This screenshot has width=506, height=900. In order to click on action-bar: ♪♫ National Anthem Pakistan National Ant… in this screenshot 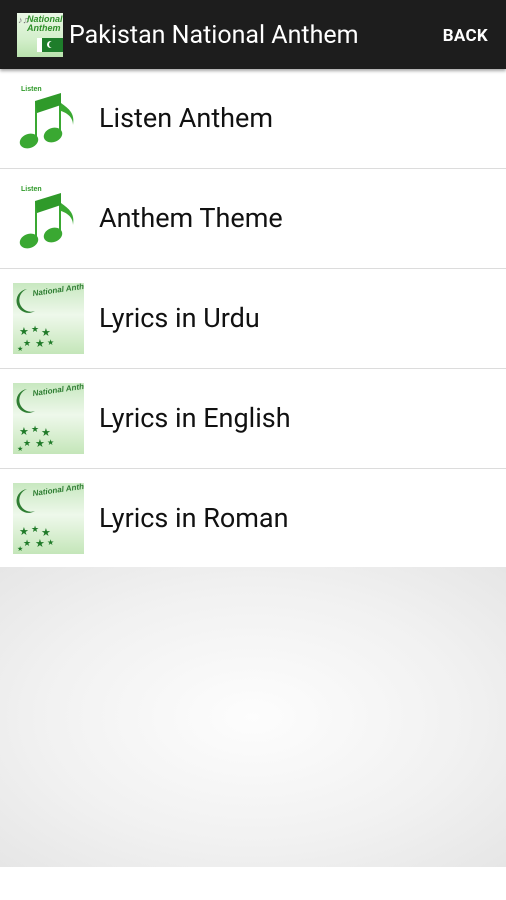, I will do `click(253, 34)`.